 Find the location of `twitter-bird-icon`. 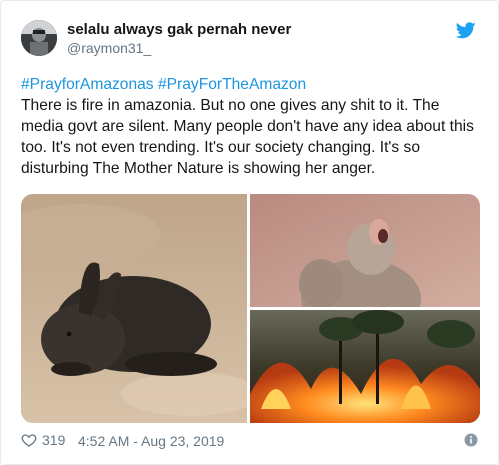

twitter-bird-icon is located at coordinates (465, 30).